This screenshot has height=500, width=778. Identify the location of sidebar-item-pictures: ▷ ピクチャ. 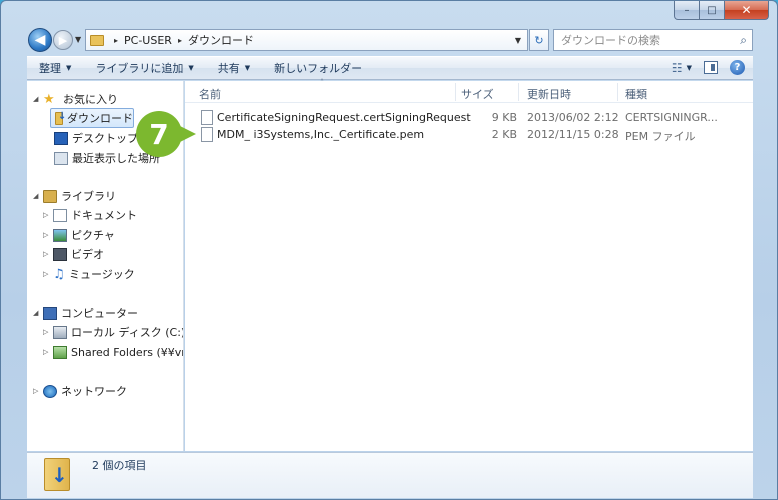
(79, 235).